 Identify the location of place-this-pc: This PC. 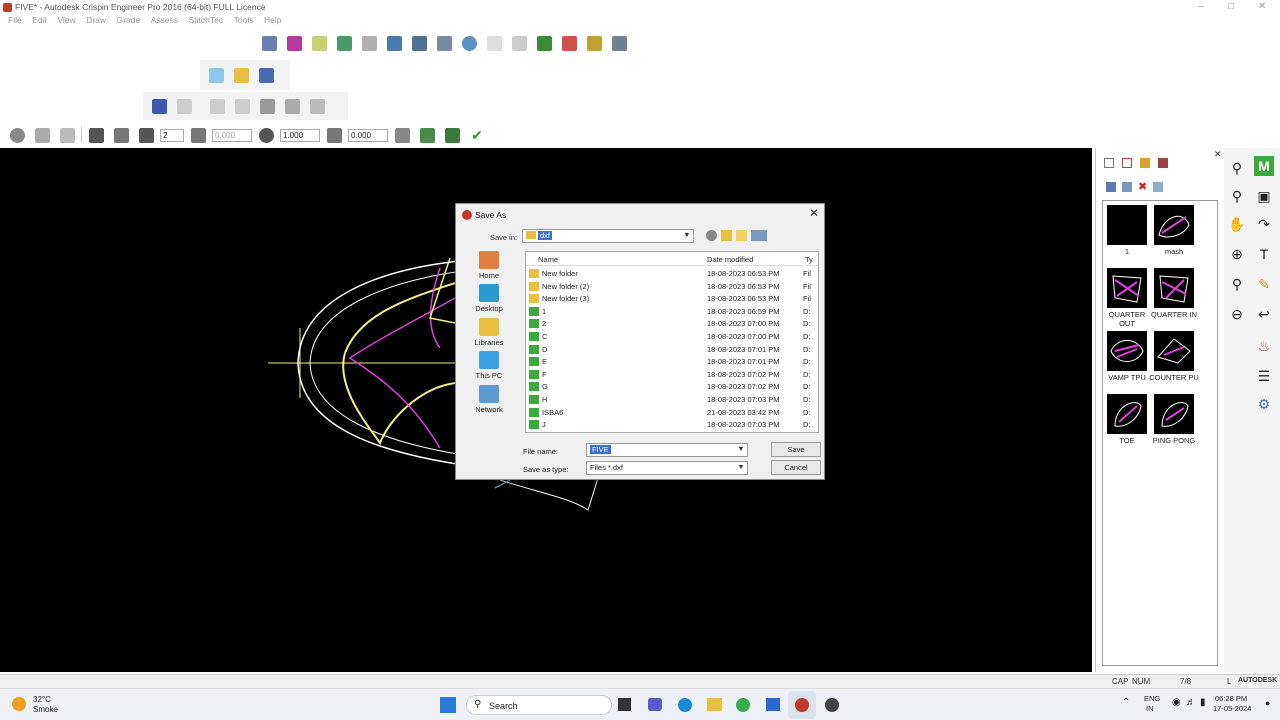
(489, 365).